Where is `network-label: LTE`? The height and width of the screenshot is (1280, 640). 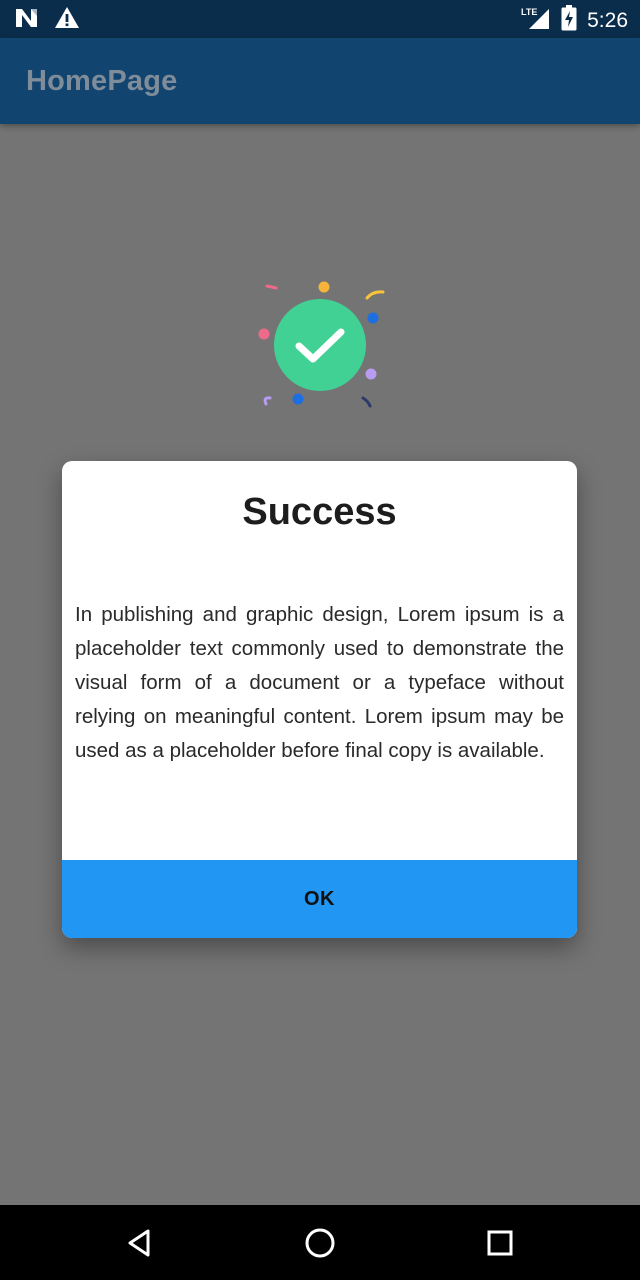
network-label: LTE is located at coordinates (529, 12).